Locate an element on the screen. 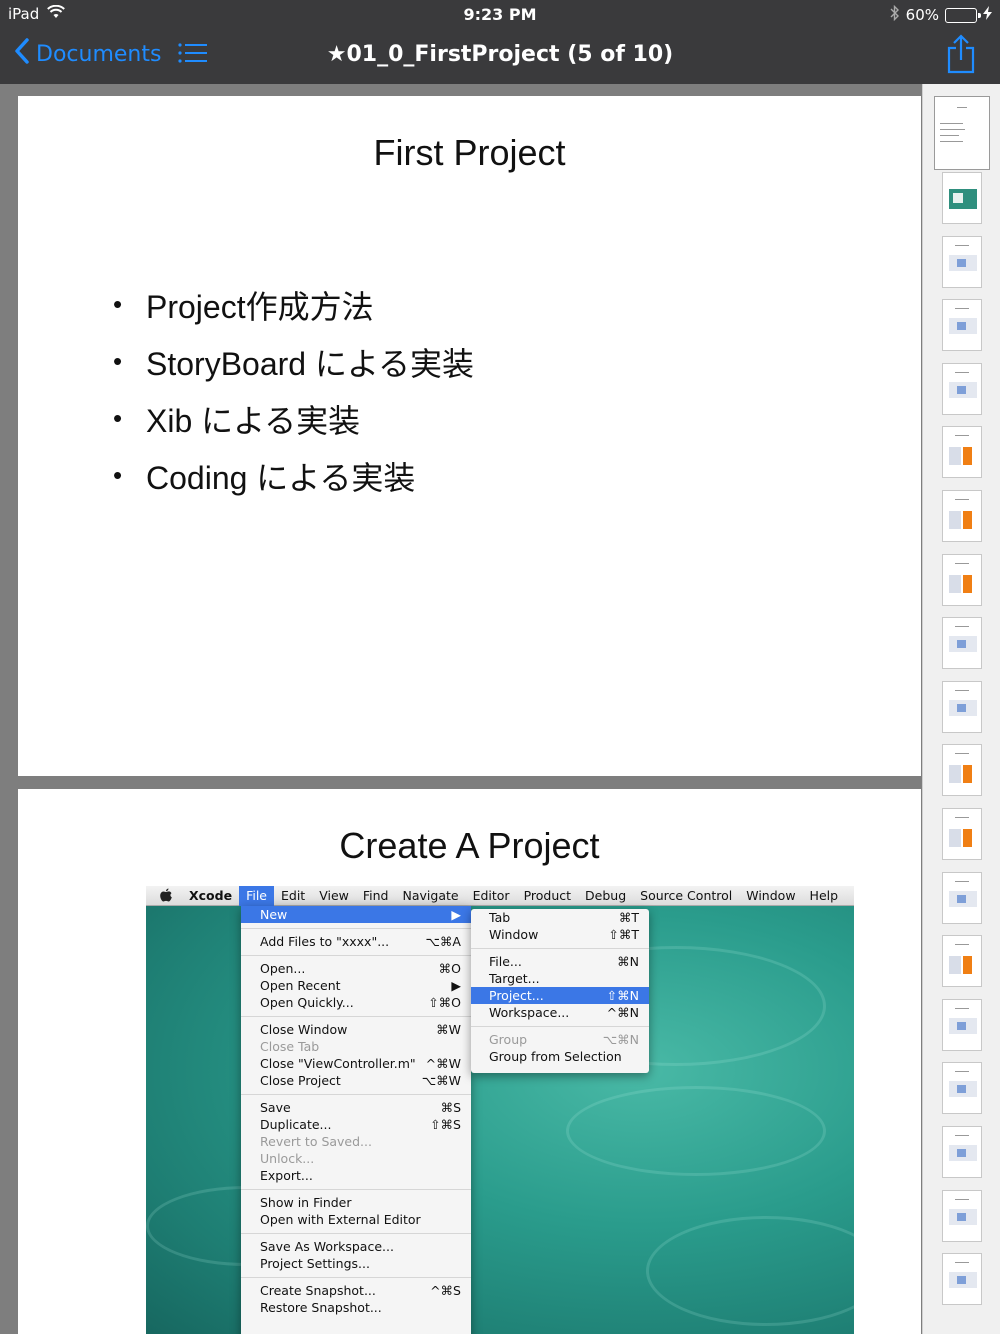 The width and height of the screenshot is (1000, 1334). menu-item: Tab ⌘T is located at coordinates (560, 917).